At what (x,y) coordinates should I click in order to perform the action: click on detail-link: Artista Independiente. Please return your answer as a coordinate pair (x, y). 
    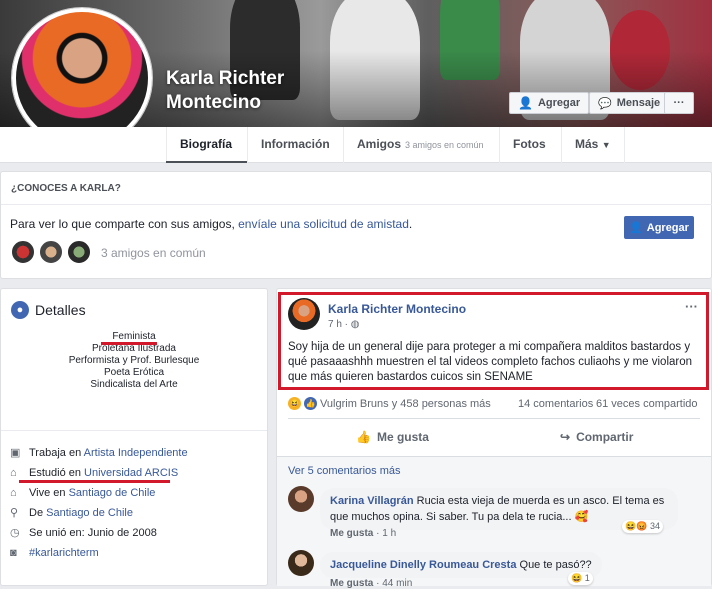
    Looking at the image, I should click on (136, 453).